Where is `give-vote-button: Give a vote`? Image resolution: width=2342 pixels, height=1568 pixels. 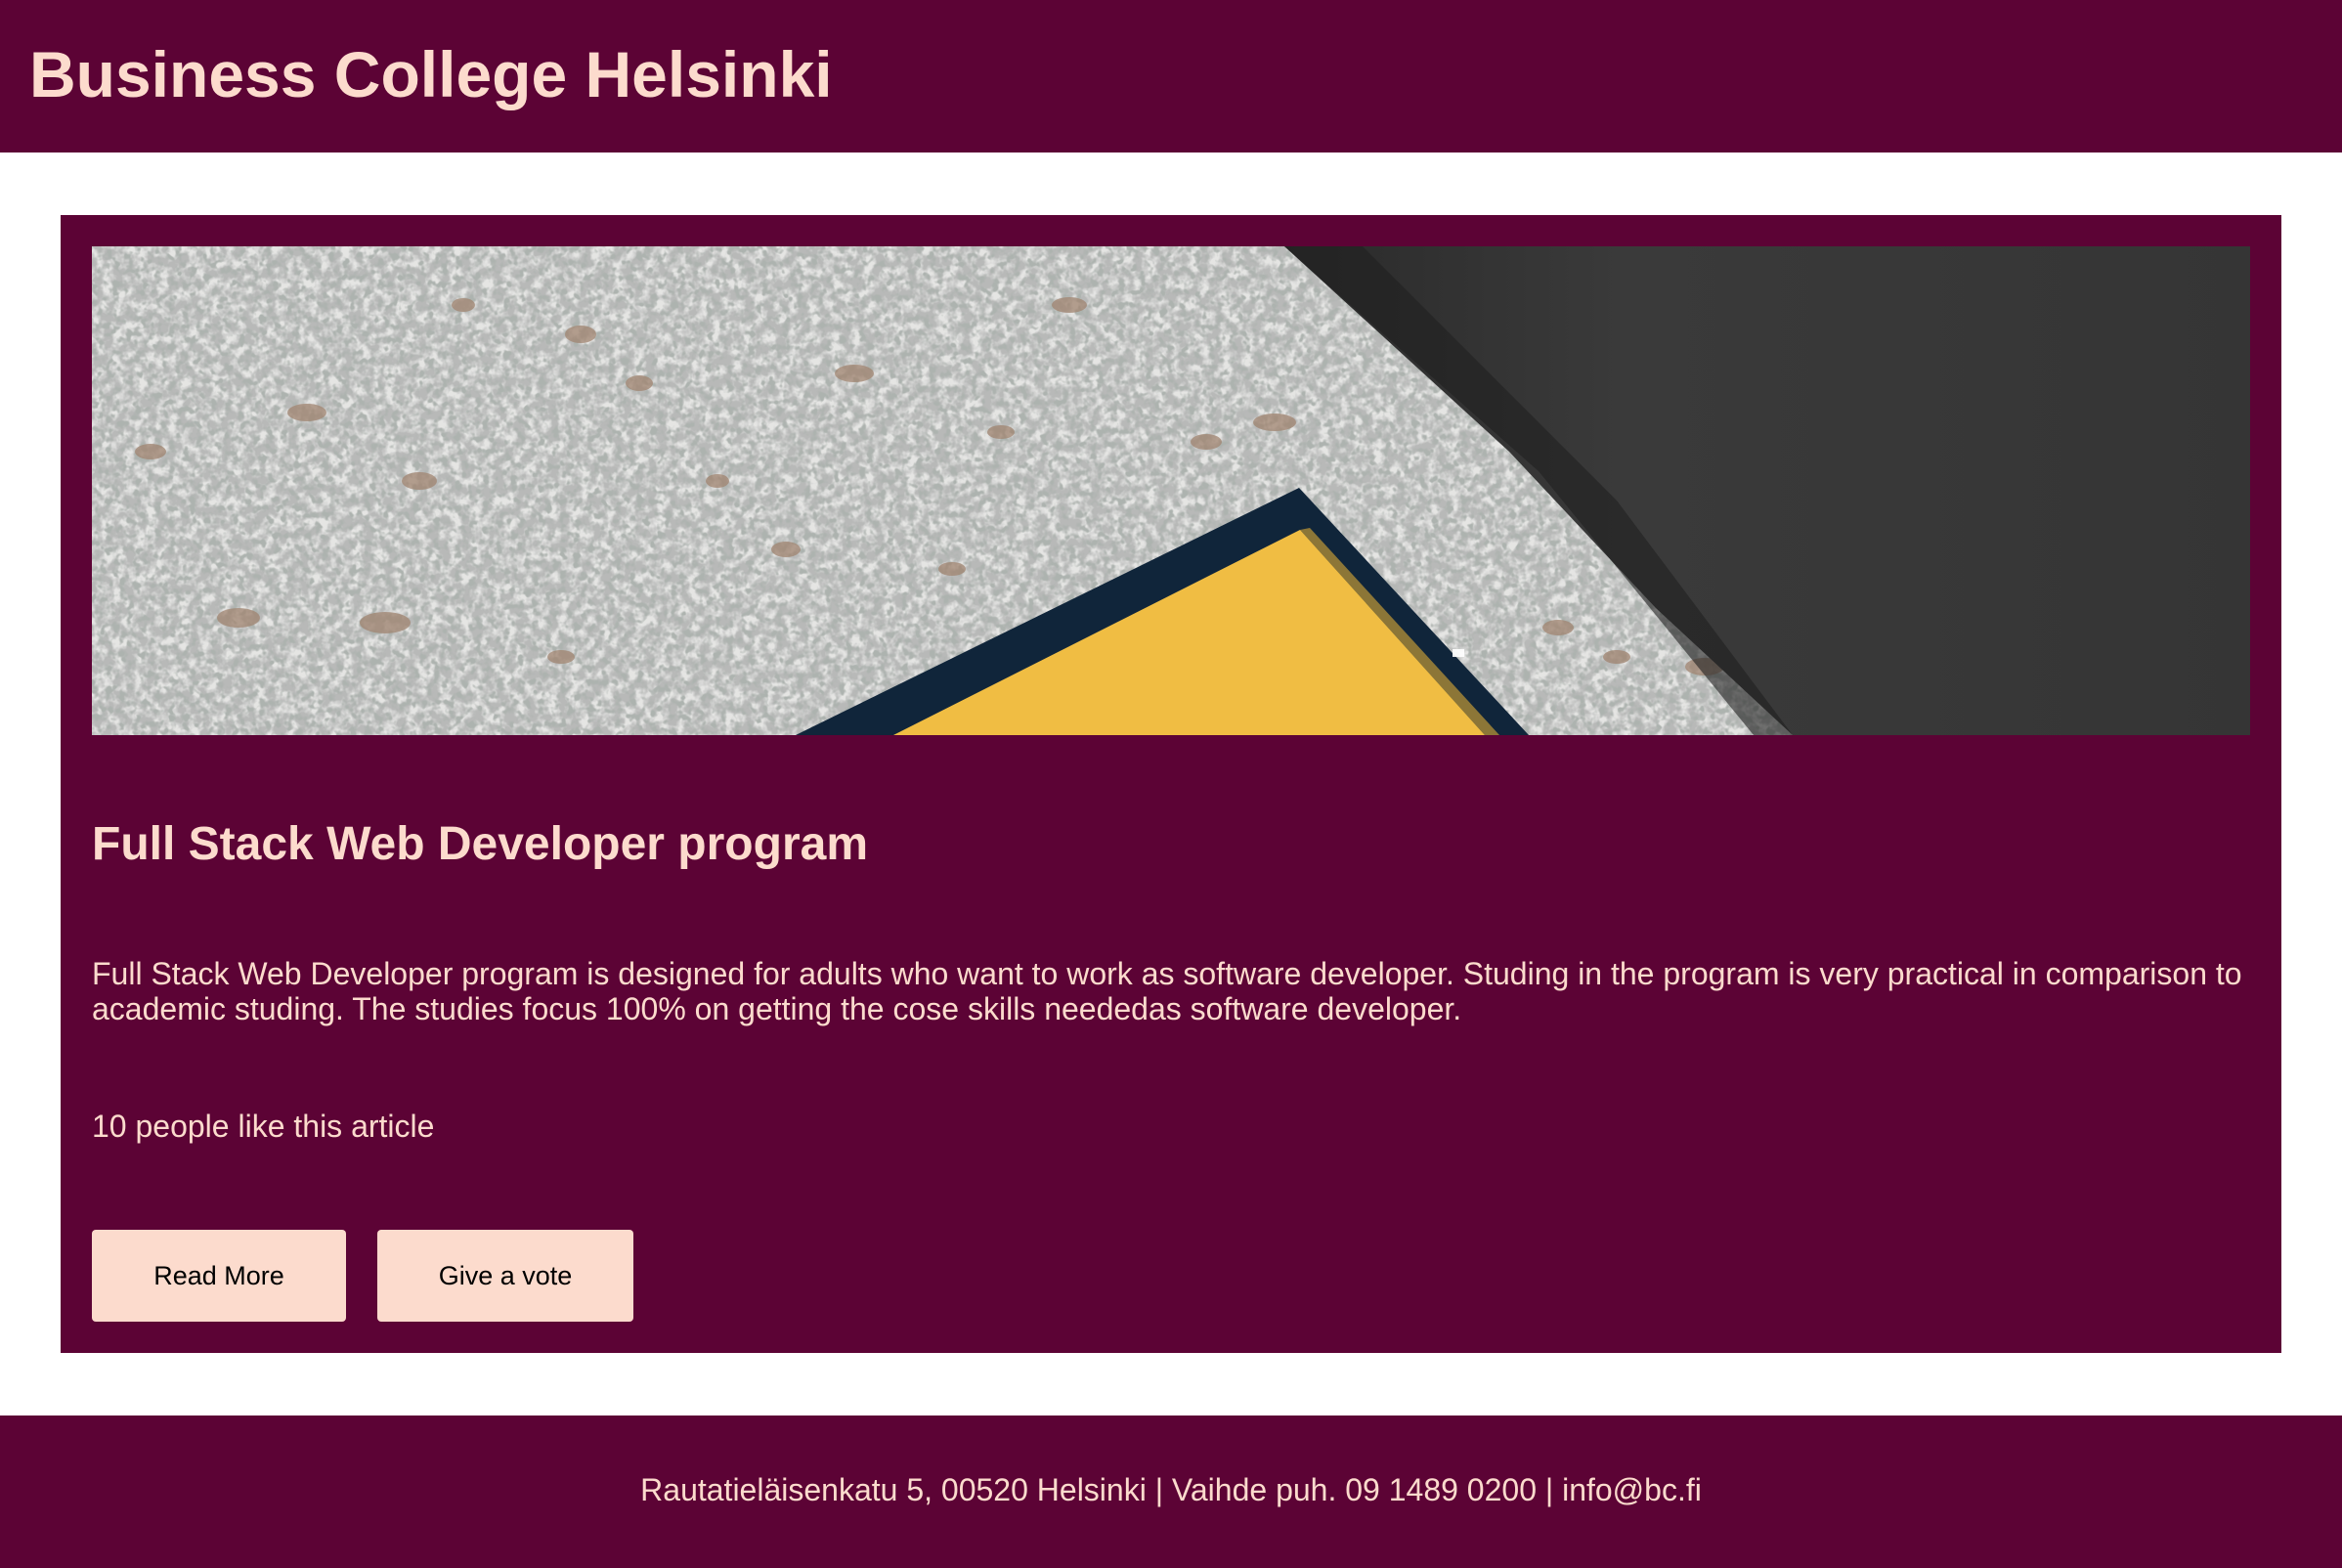 give-vote-button: Give a vote is located at coordinates (505, 1276).